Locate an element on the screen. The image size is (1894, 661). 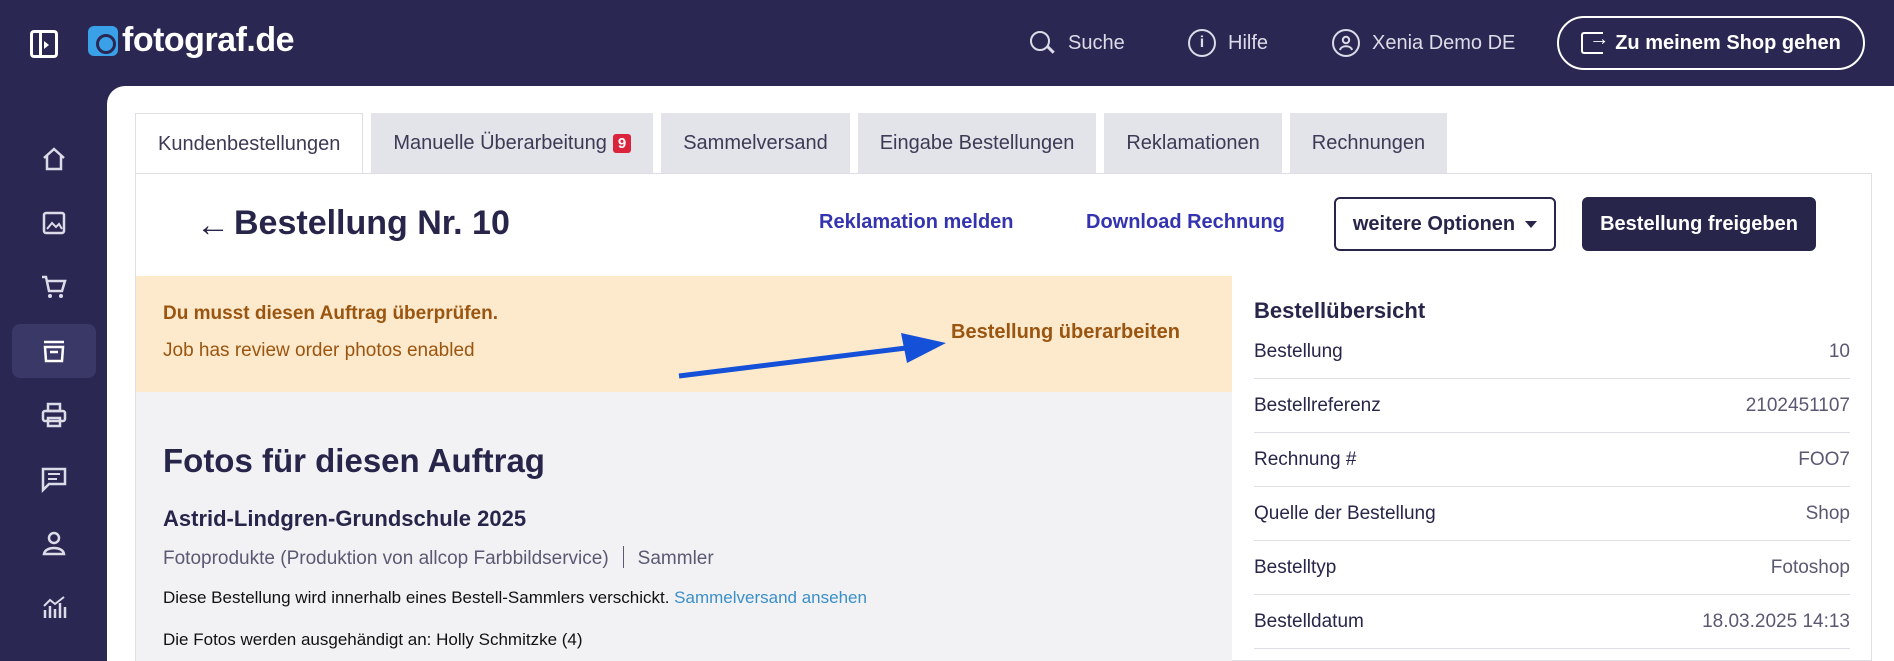
help-nav: i Hilfe is located at coordinates (1228, 43).